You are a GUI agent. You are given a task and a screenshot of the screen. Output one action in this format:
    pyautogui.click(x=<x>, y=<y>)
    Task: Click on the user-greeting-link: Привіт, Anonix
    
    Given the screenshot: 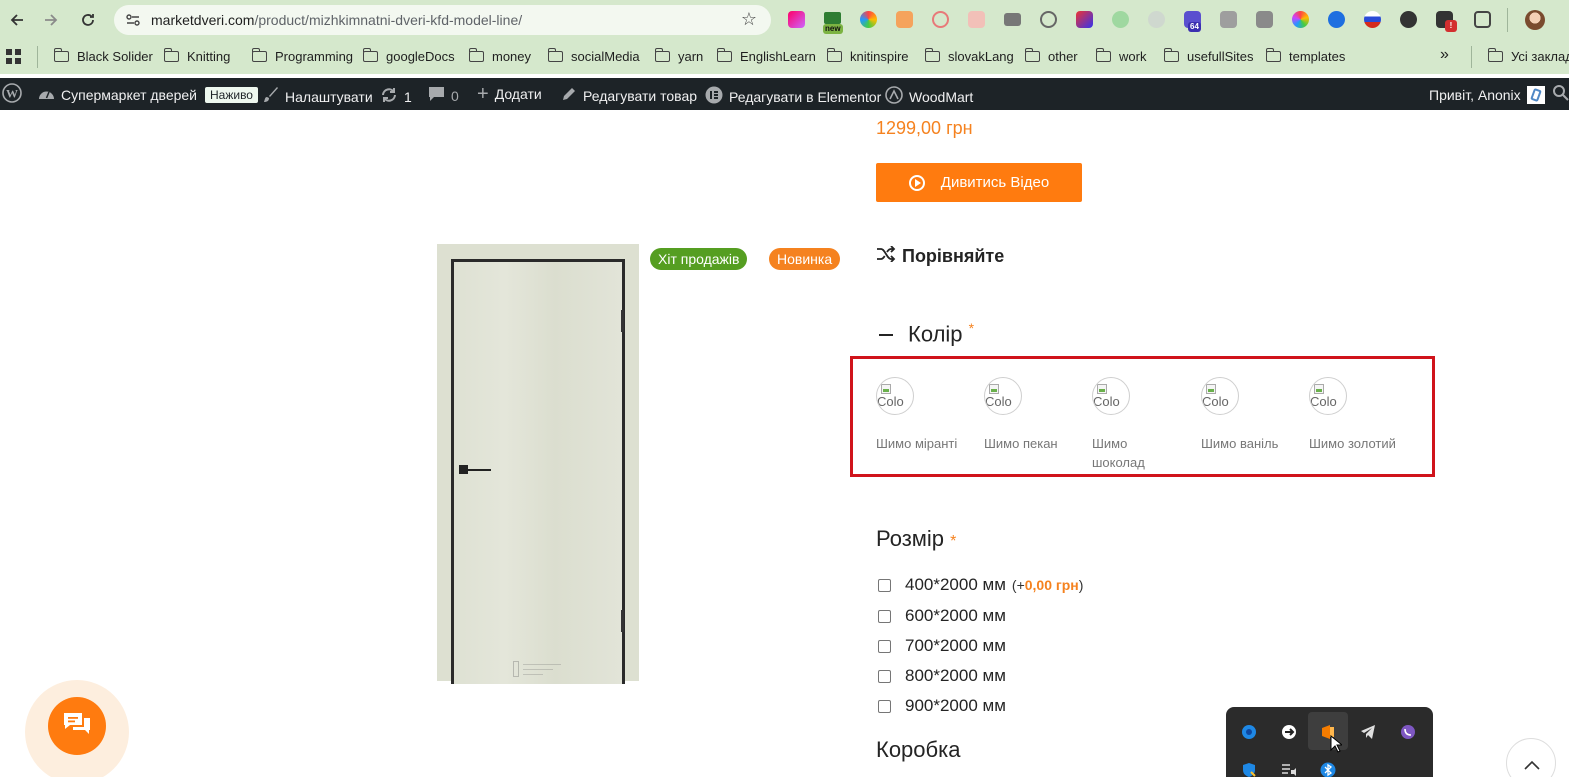 What is the action you would take?
    pyautogui.click(x=1487, y=95)
    